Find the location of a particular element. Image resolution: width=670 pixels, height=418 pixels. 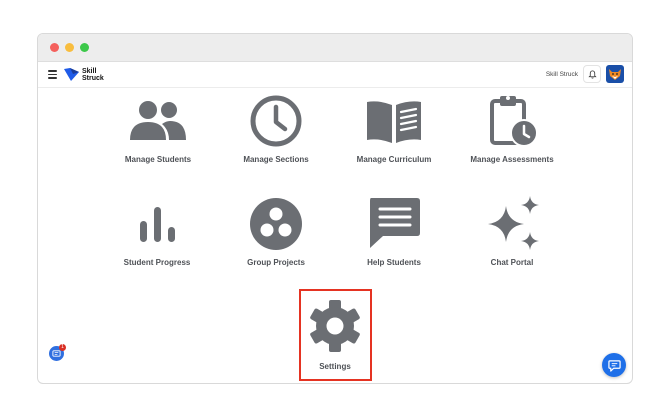

user-name: Skill Struck is located at coordinates (562, 74).